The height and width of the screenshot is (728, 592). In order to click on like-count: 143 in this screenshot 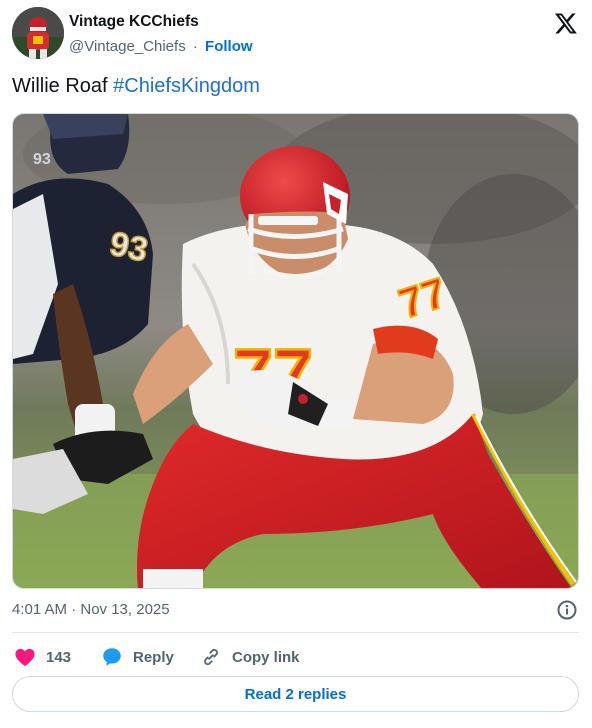, I will do `click(59, 657)`.